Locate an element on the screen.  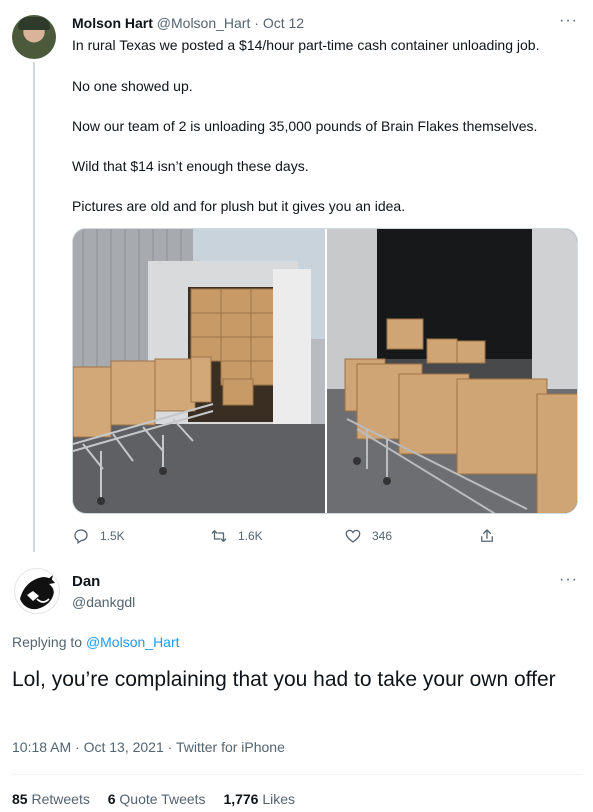
tweet-header: Molson Hart @Molson_Hart · Oct 12 is located at coordinates (188, 23).